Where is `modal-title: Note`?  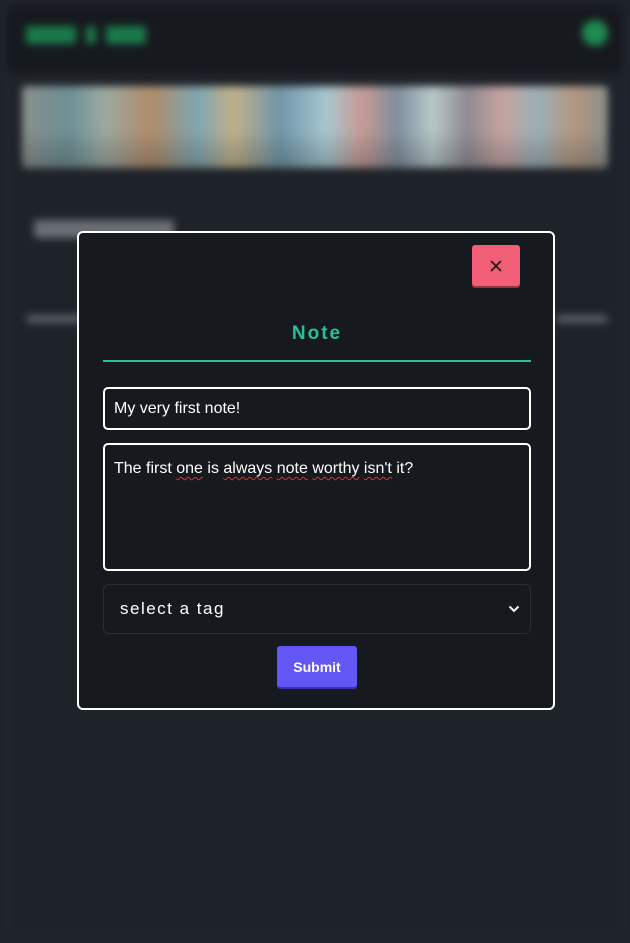 modal-title: Note is located at coordinates (317, 333).